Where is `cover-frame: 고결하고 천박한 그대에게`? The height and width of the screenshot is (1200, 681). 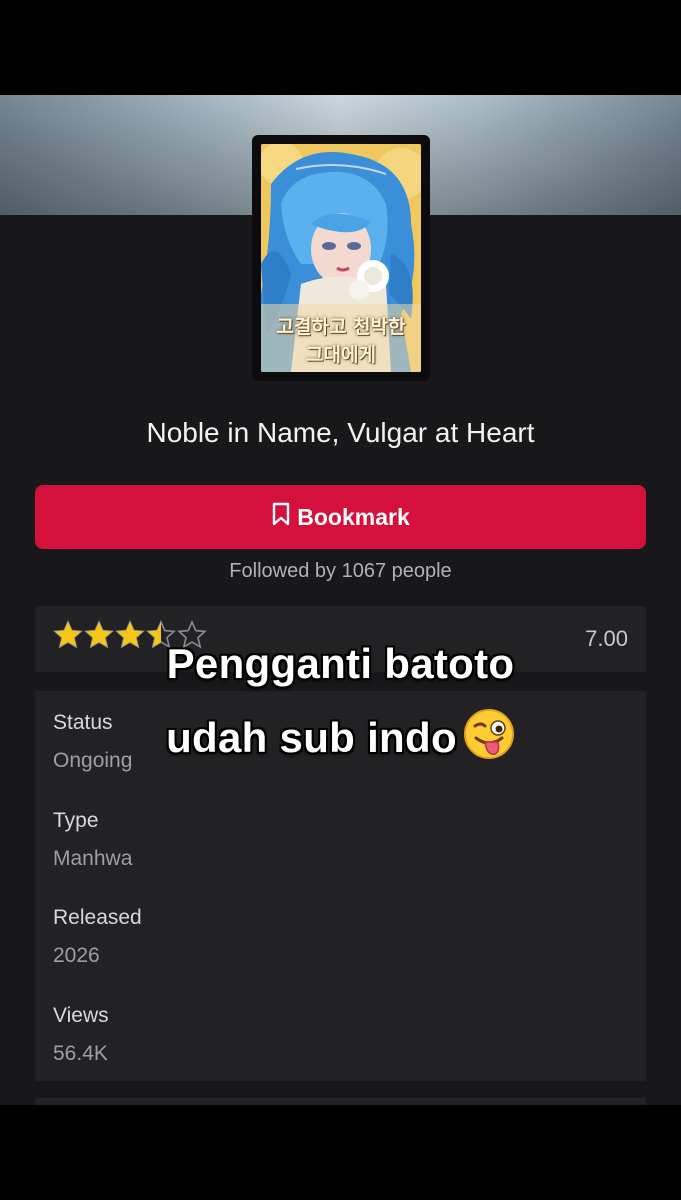
cover-frame: 고결하고 천박한 그대에게 is located at coordinates (341, 258).